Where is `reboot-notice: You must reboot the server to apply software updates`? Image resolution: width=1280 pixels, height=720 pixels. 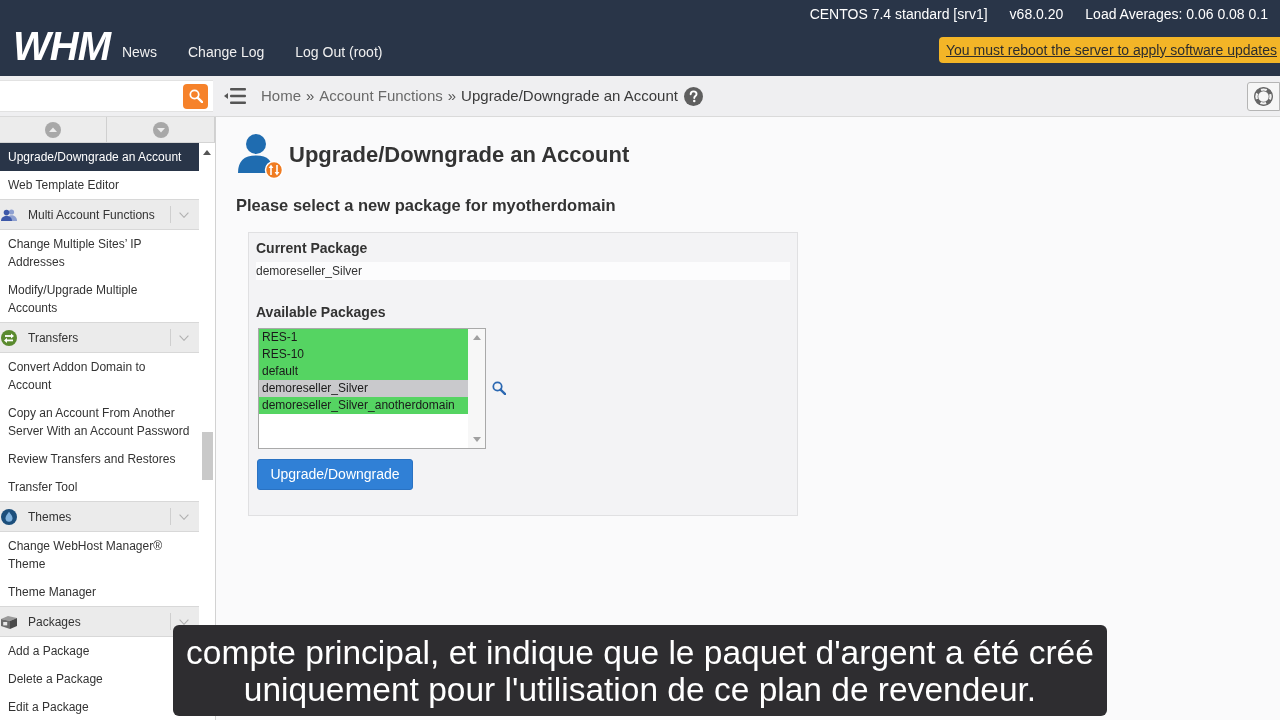
reboot-notice: You must reboot the server to apply software updates is located at coordinates (1109, 50).